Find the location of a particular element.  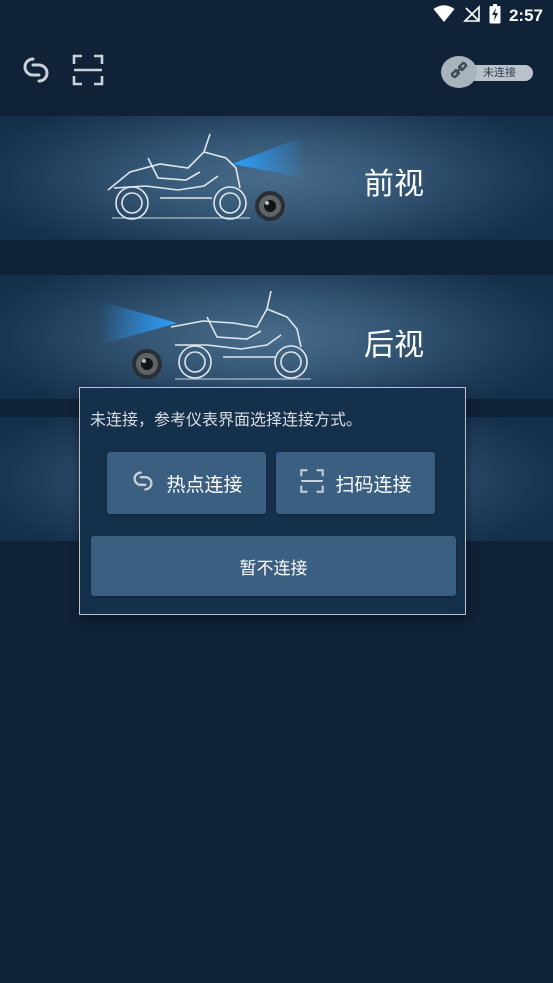

not-now-button: 暂不连接 is located at coordinates (273, 566).